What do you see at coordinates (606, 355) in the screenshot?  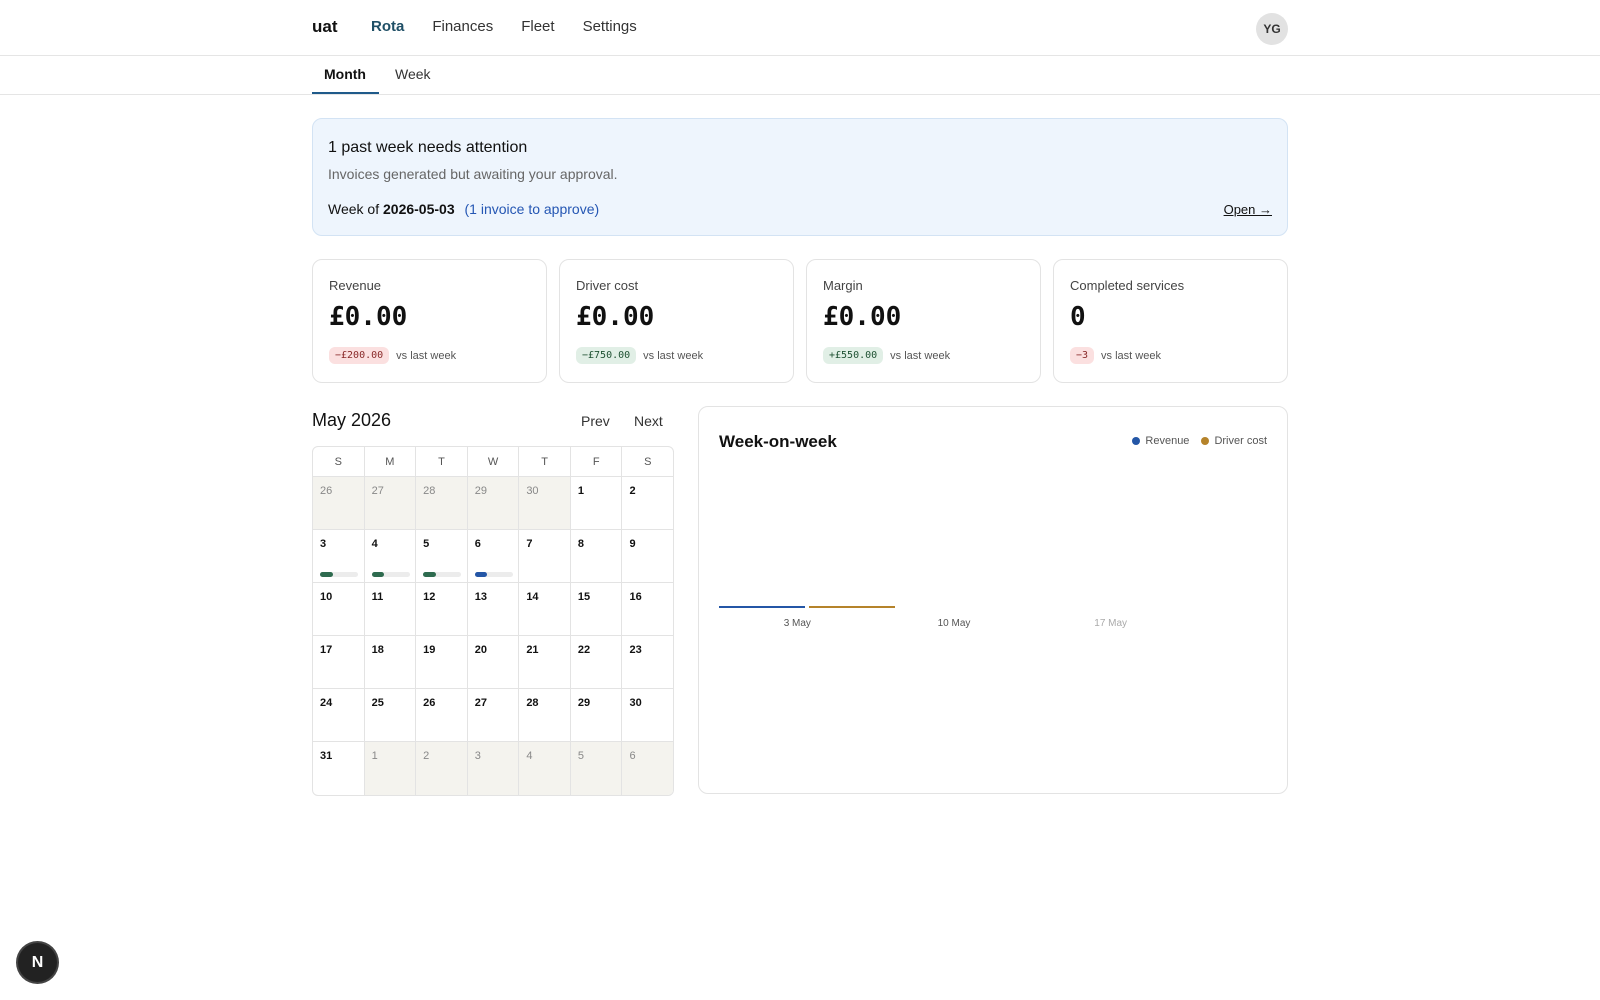 I see `stat-delta-badge: −£750.00` at bounding box center [606, 355].